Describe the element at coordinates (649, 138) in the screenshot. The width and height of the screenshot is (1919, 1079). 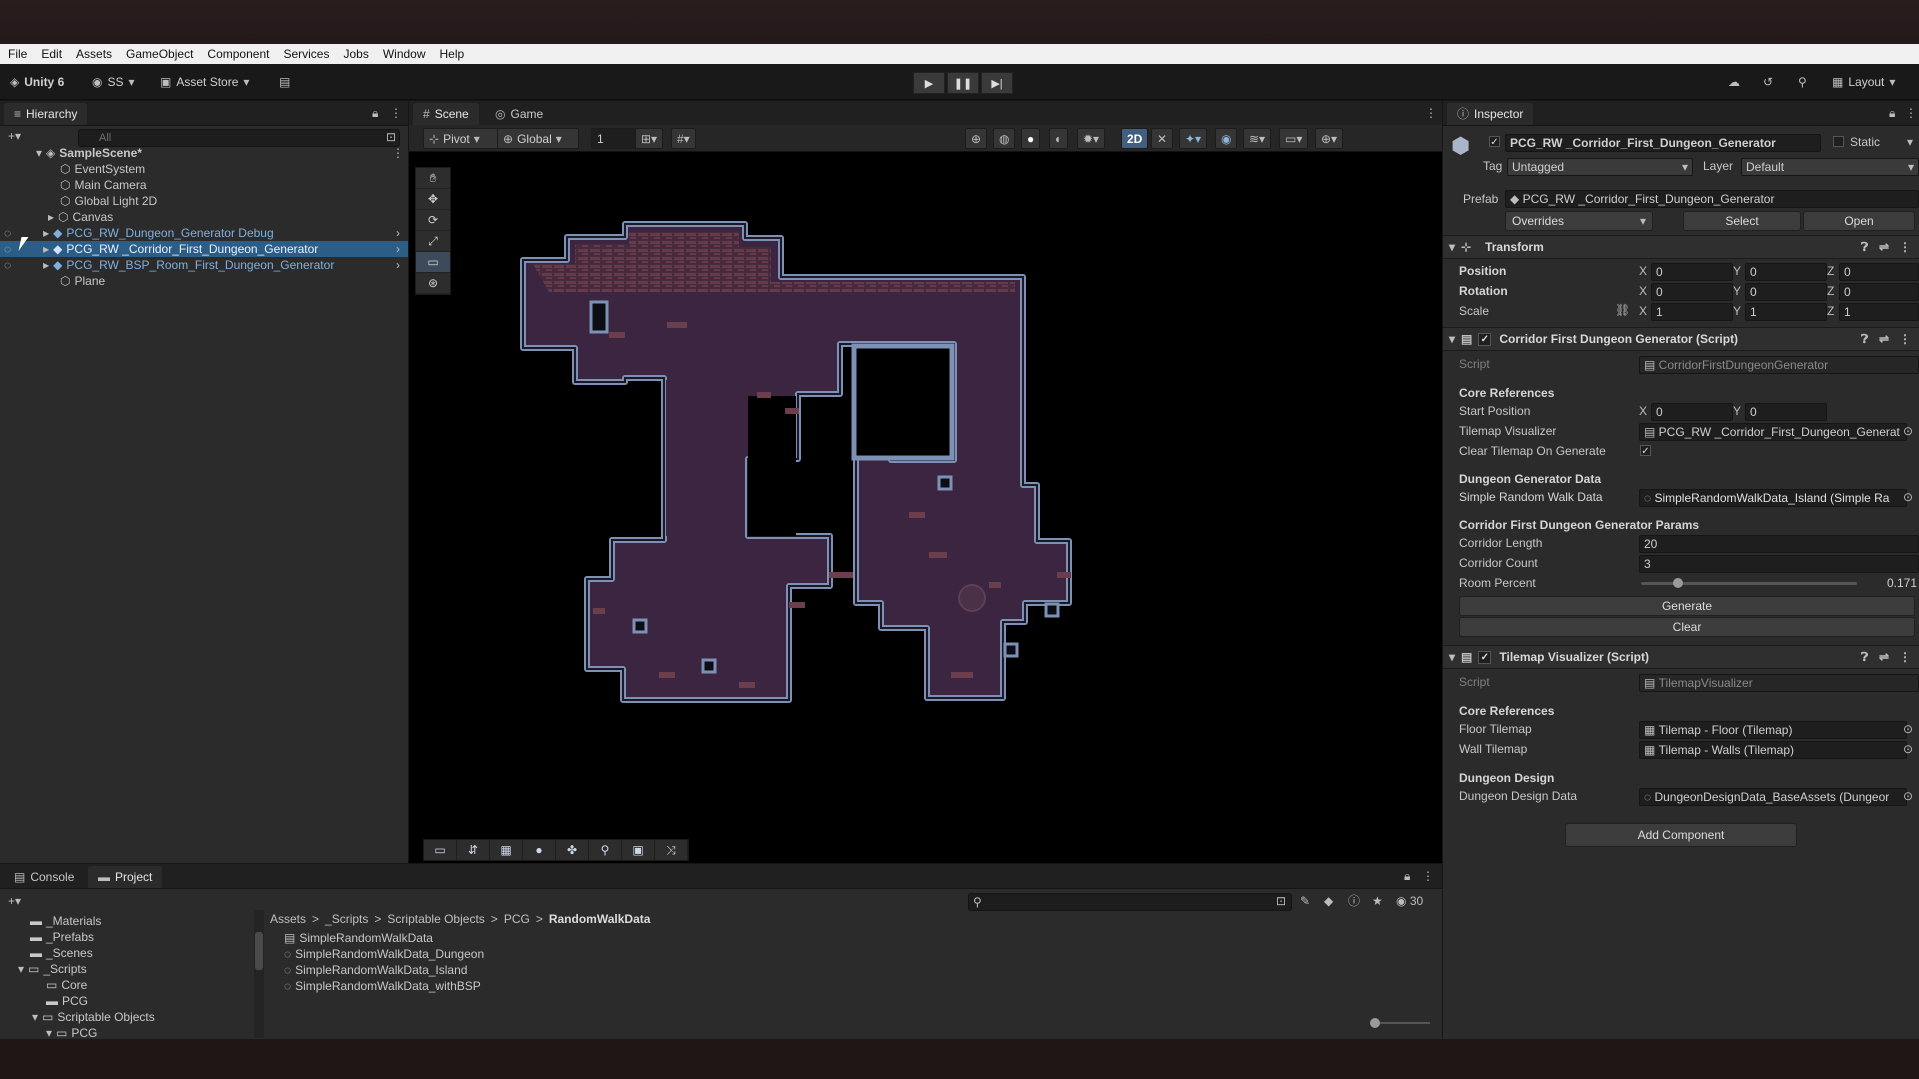
I see `grid-snap-dropdown: ⊞▾` at that location.